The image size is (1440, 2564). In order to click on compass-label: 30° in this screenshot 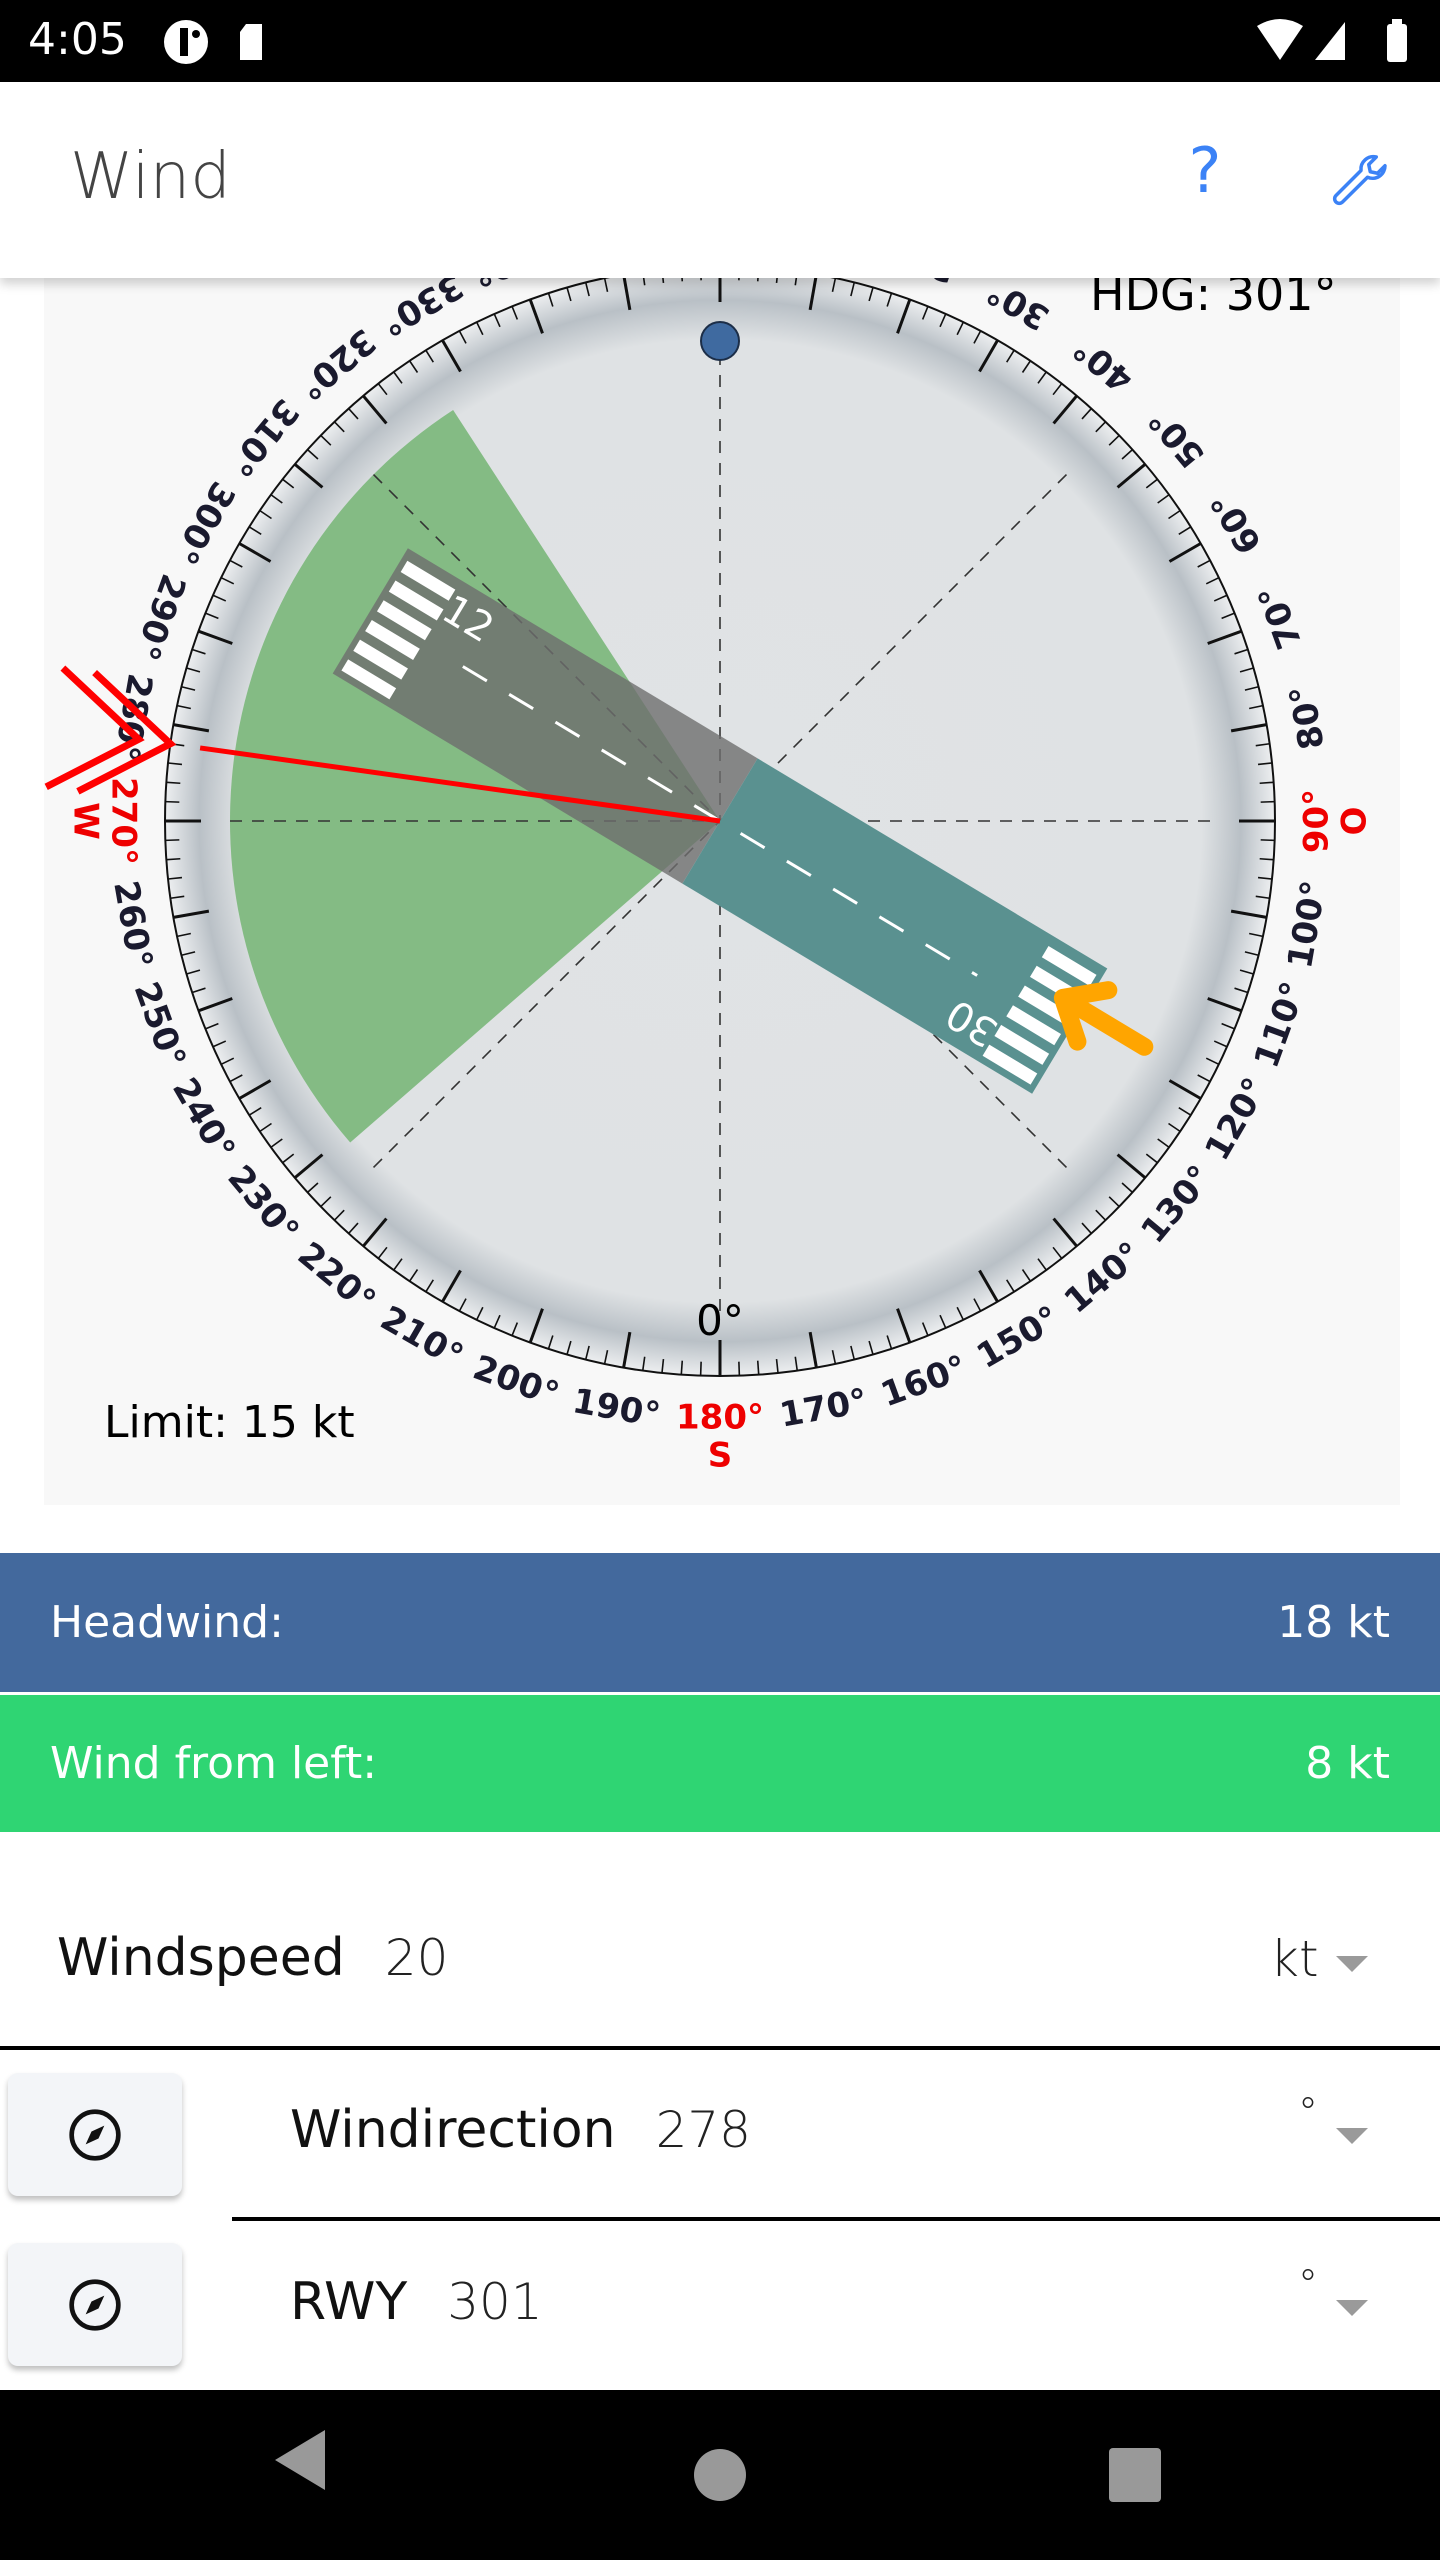, I will do `click(1018, 304)`.